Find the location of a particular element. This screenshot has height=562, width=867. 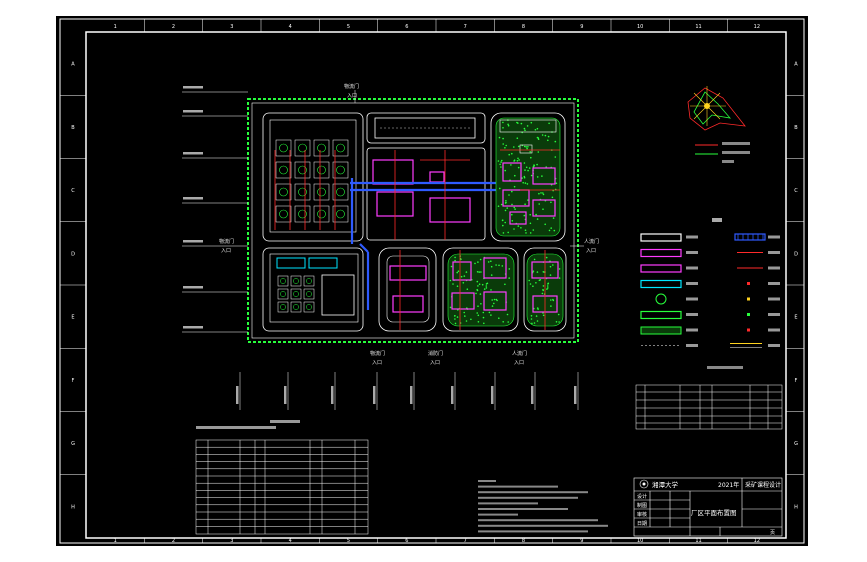

frame-number-top: 2 is located at coordinates (173, 27).